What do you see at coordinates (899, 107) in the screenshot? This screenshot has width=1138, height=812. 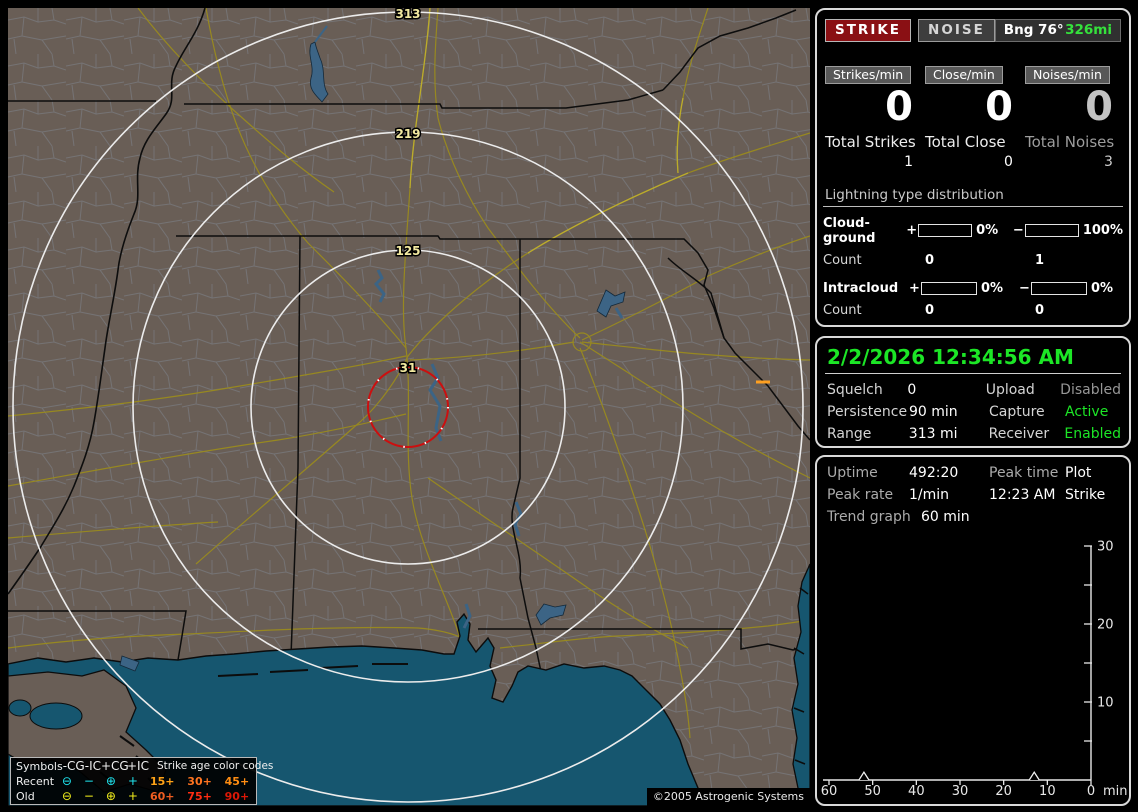 I see `strikes-per-min-value: 0` at bounding box center [899, 107].